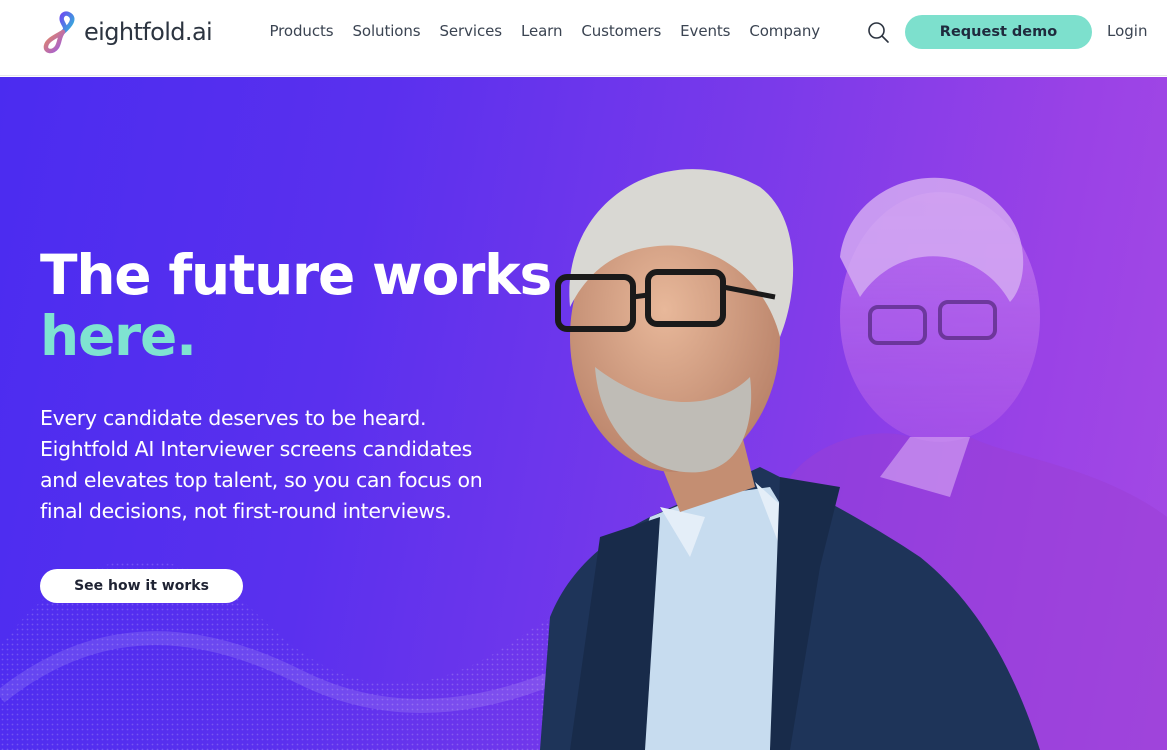  Describe the element at coordinates (785, 31) in the screenshot. I see `nav-item-company: Company` at that location.